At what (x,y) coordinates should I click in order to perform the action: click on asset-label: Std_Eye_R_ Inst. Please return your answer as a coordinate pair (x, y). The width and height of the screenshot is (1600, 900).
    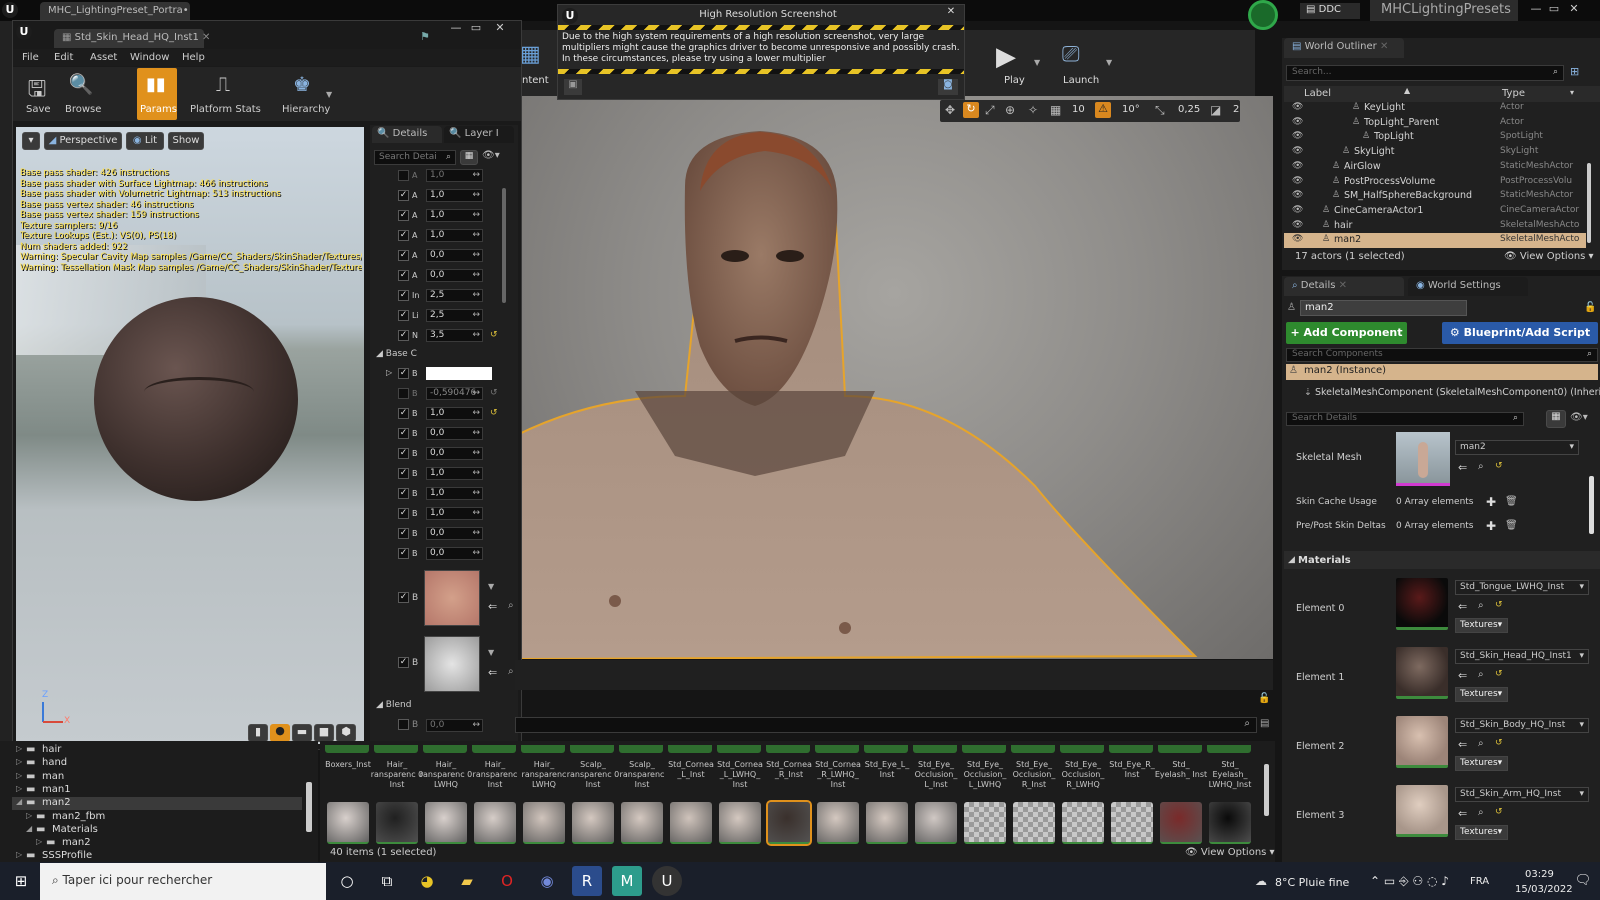
    Looking at the image, I should click on (1132, 781).